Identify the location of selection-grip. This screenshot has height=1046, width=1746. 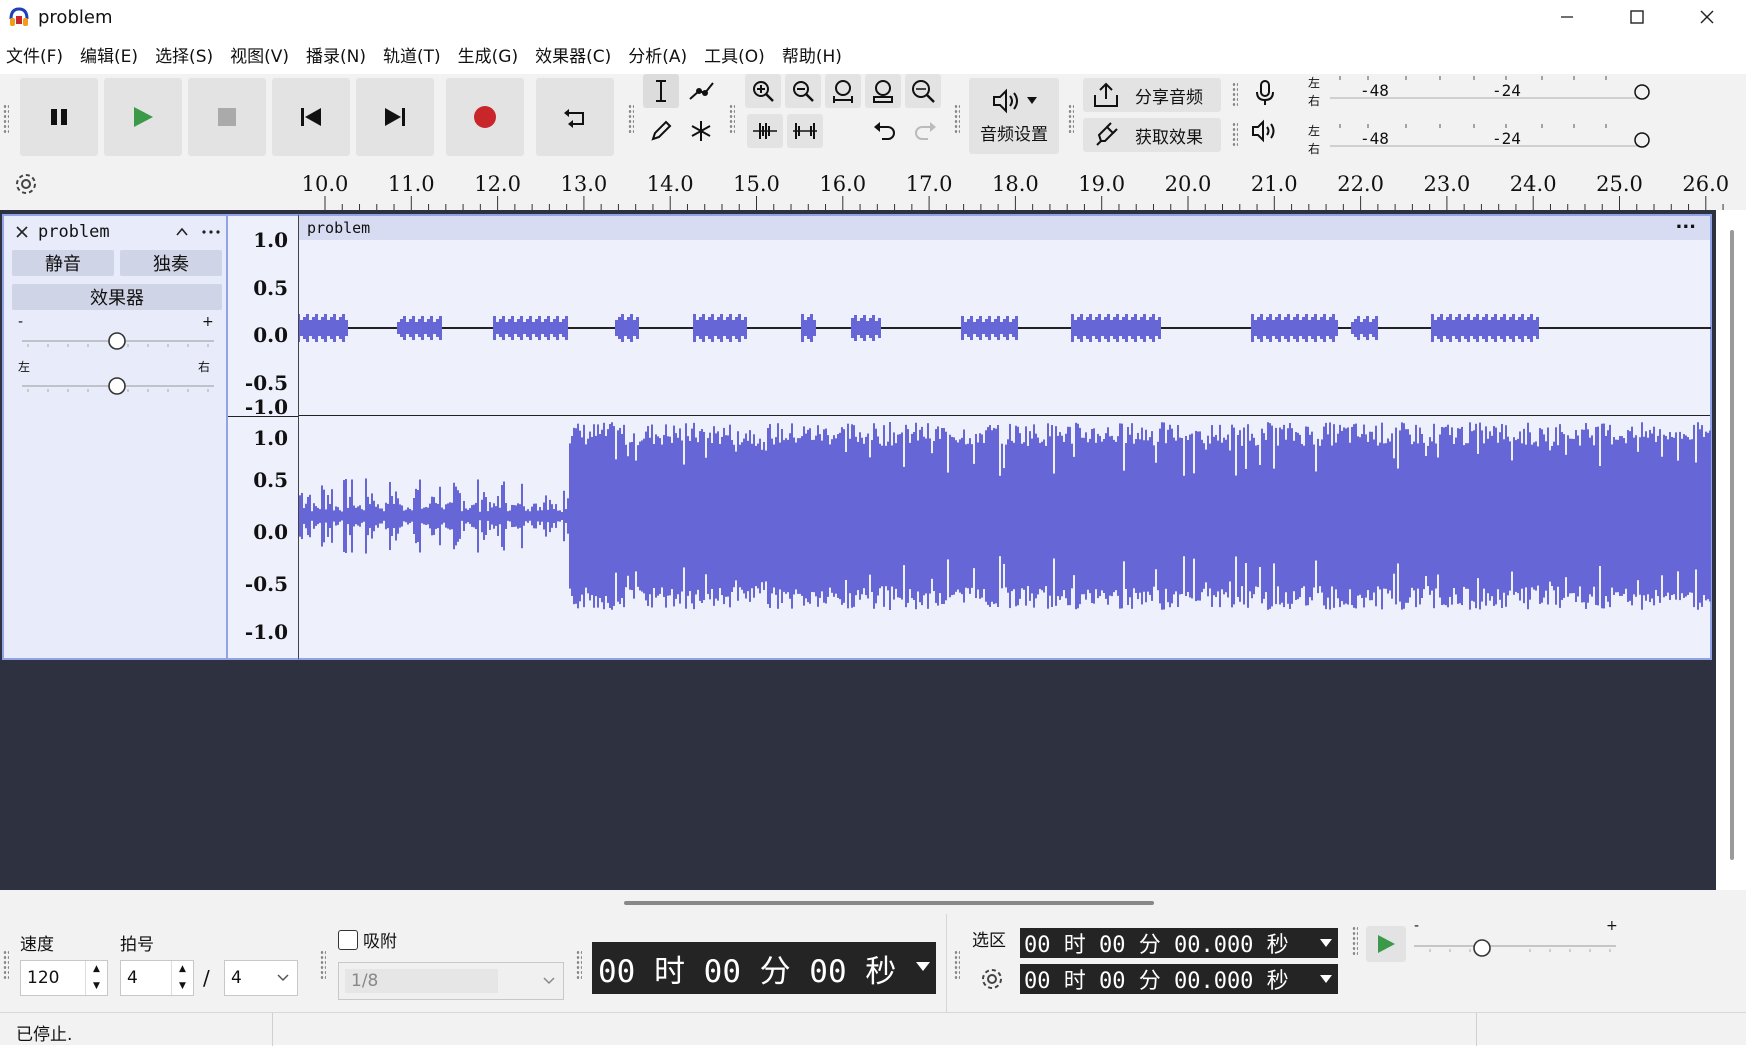
(957, 965).